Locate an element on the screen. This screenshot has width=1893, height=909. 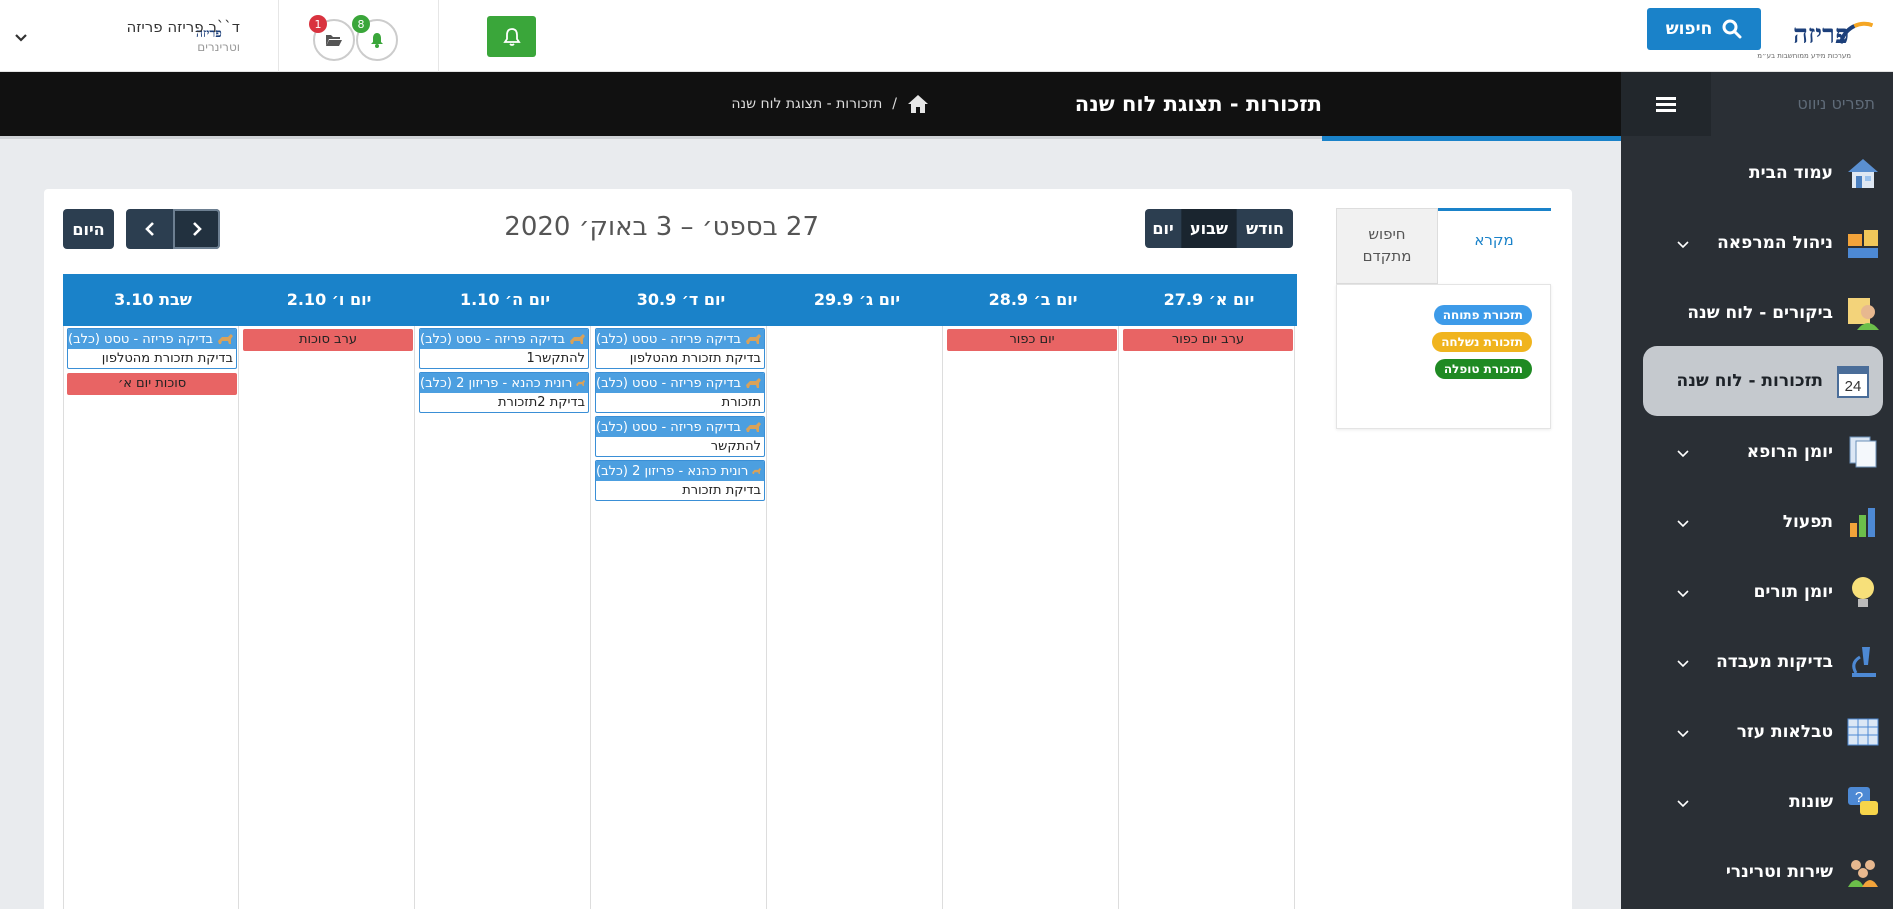
day-column-sat is located at coordinates (151, 617).